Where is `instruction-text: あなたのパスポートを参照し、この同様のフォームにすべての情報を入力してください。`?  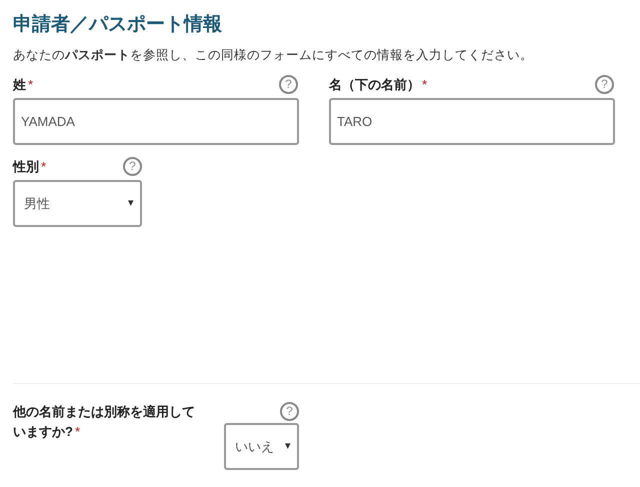 instruction-text: あなたのパスポートを参照し、この同様のフォームにすべての情報を入力してください。 is located at coordinates (273, 55).